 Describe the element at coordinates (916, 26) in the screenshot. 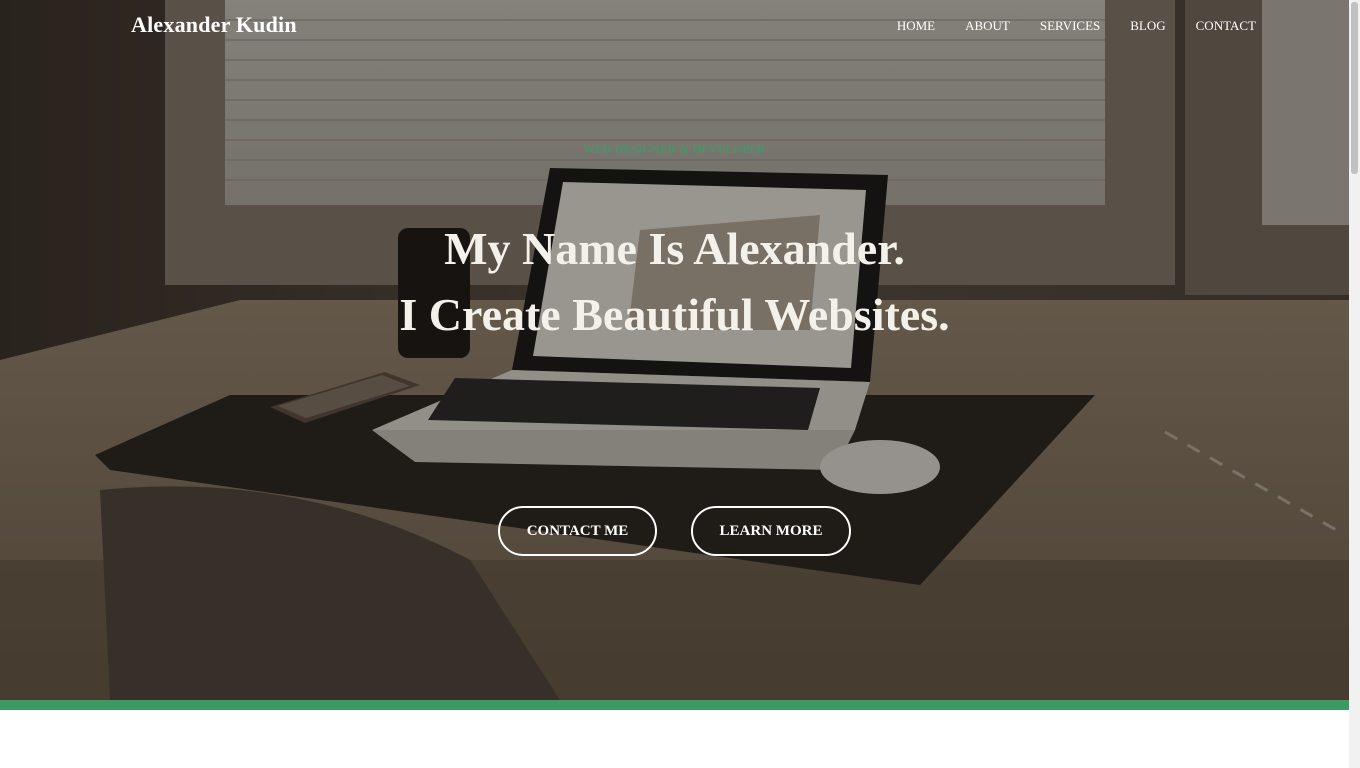

I see `nav-home: HOME` at that location.